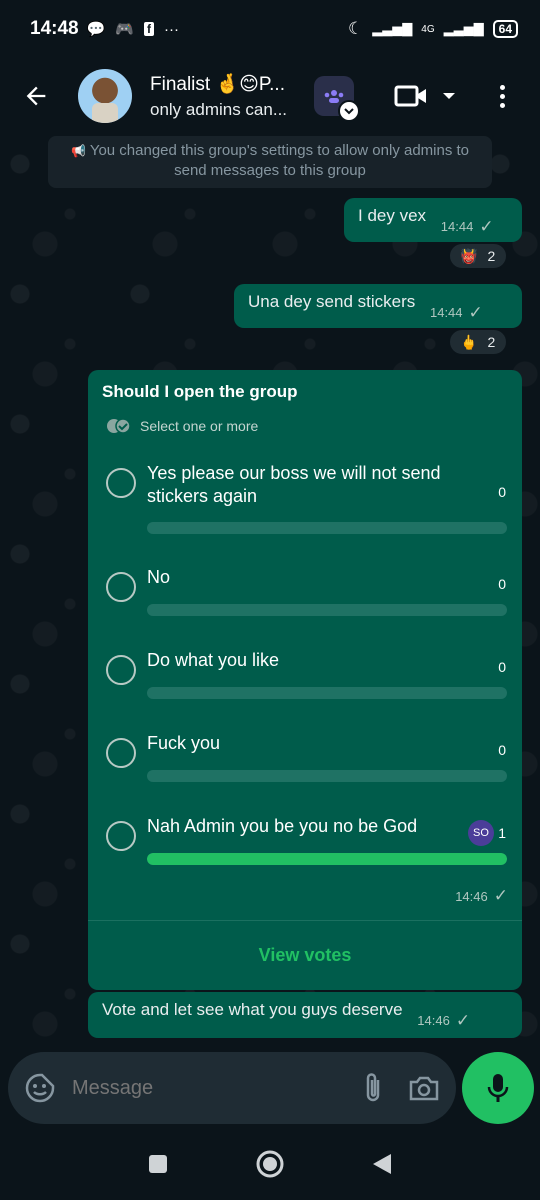  What do you see at coordinates (159, 577) in the screenshot?
I see `poll-option-label: No` at bounding box center [159, 577].